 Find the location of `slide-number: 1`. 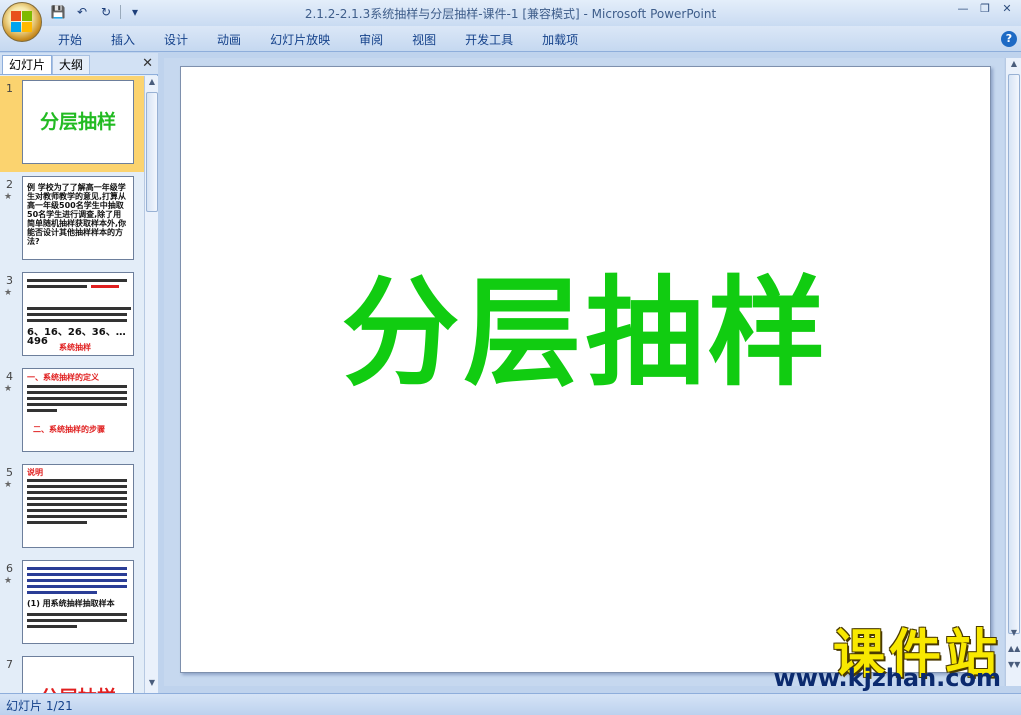

slide-number: 1 is located at coordinates (9, 88).